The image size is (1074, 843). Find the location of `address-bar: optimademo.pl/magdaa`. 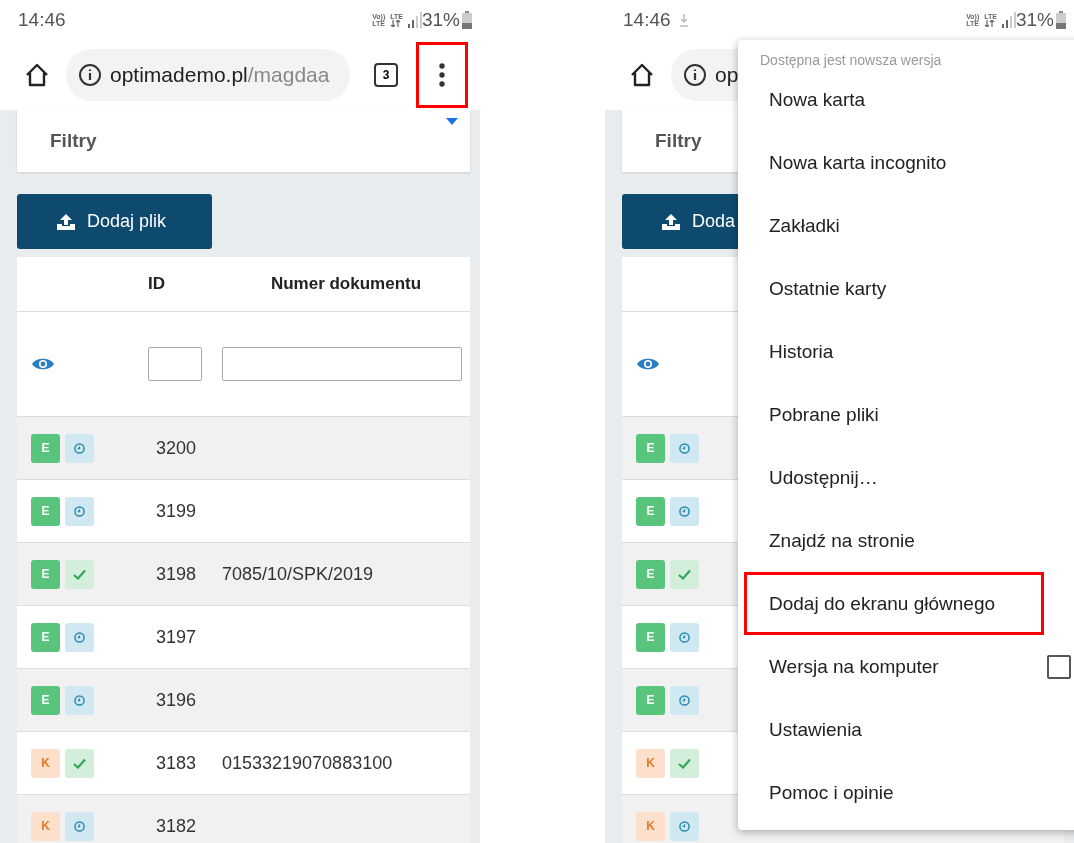

address-bar: optimademo.pl/magdaa is located at coordinates (208, 75).